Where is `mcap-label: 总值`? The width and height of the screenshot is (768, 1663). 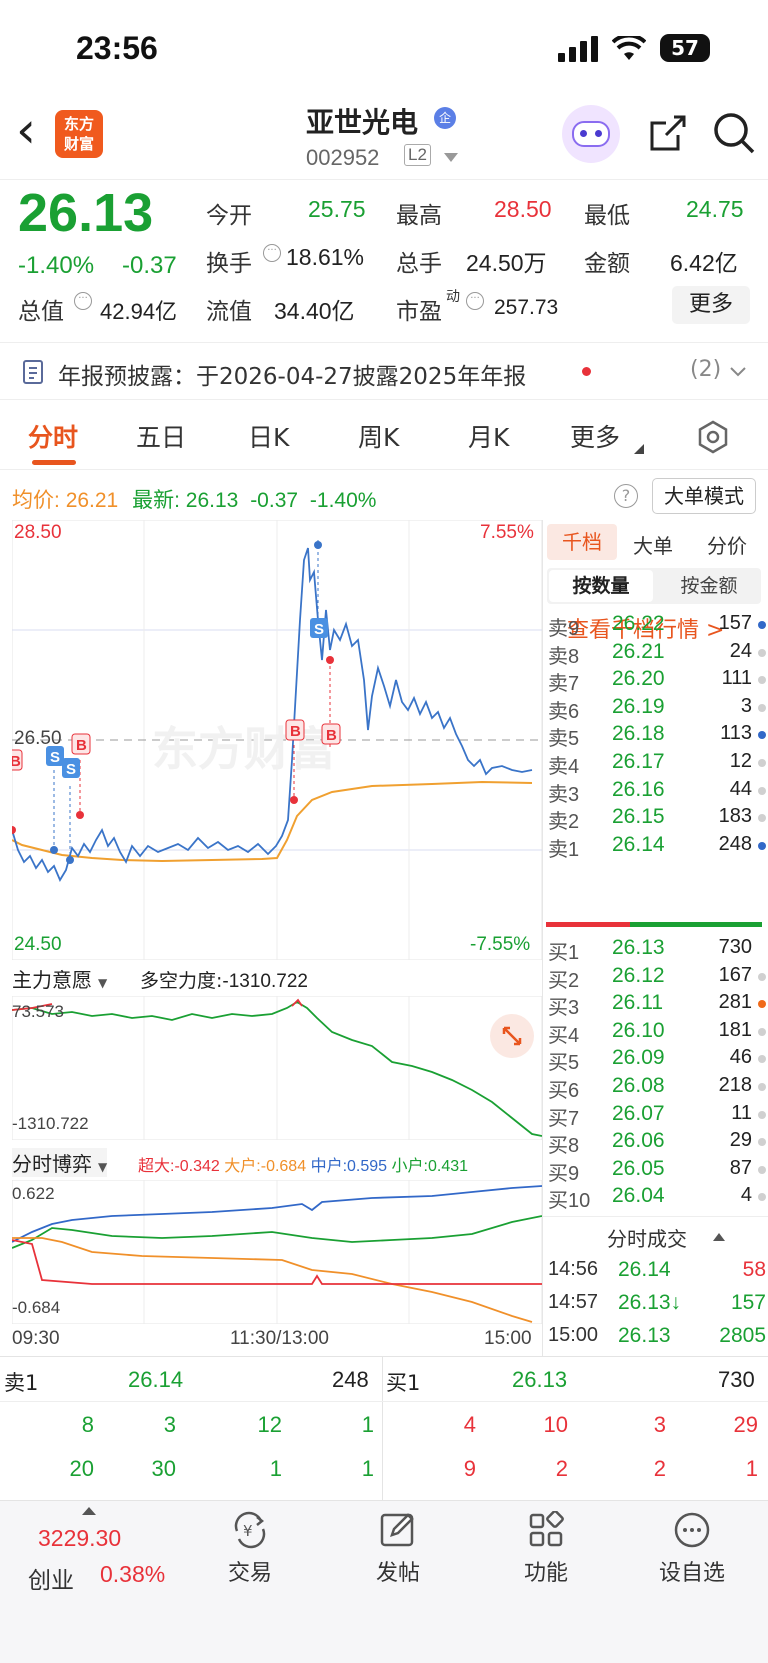 mcap-label: 总值 is located at coordinates (41, 311).